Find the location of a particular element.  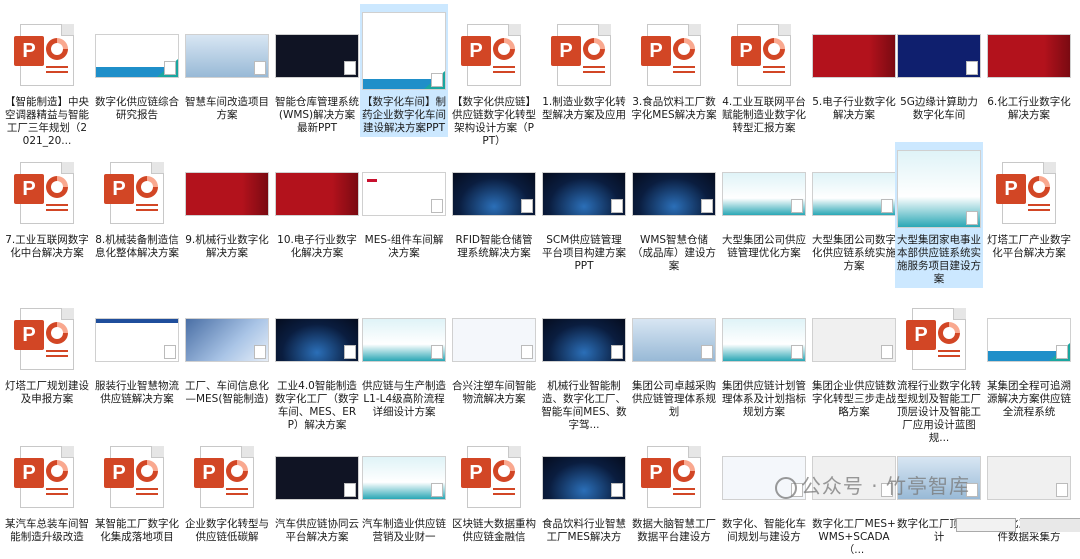

file-item: 5G边缘计算助力数字化车间 is located at coordinates (939, 64).